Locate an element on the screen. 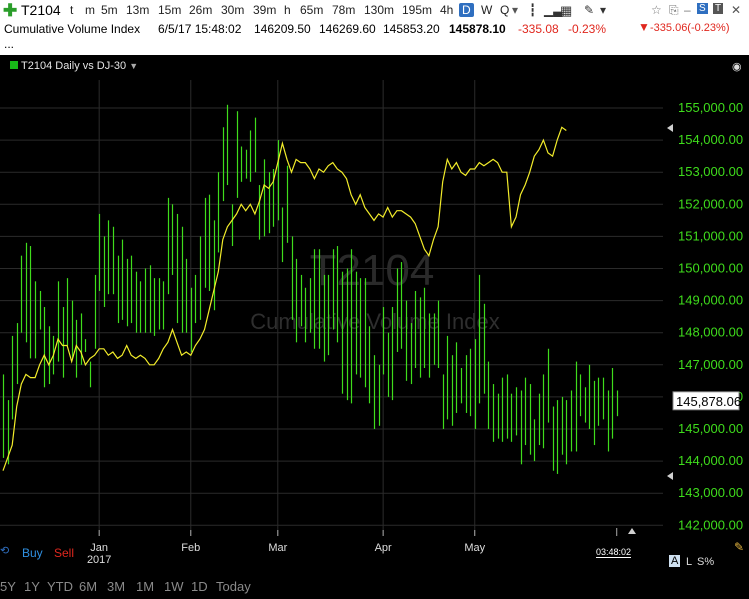  y-tick-label: 154,000.00 is located at coordinates (710, 139).